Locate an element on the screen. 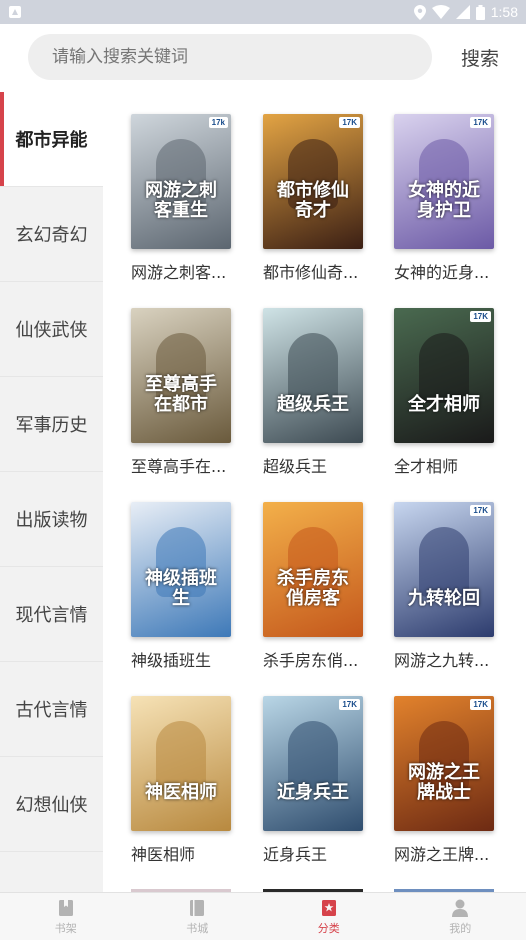 This screenshot has width=526, height=940. sidebar-item-urban: 都市异能 is located at coordinates (51, 139).